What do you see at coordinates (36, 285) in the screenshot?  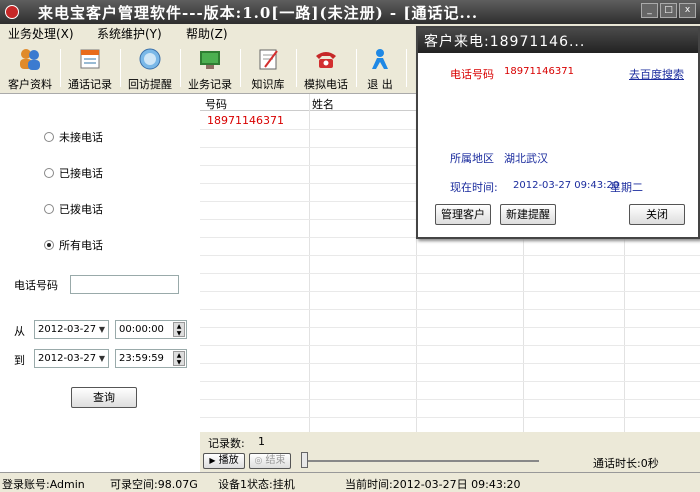 I see `phone-number-label: 电话号码` at bounding box center [36, 285].